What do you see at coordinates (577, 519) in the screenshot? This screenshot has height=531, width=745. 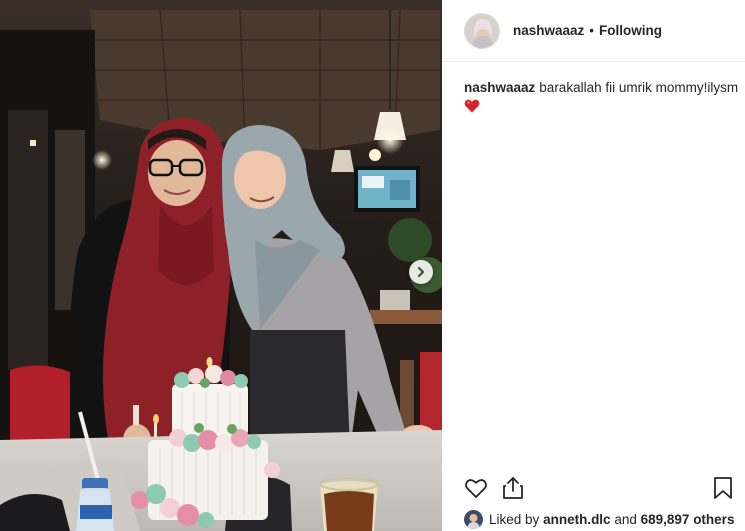 I see `liker-username: anneth.dlc` at bounding box center [577, 519].